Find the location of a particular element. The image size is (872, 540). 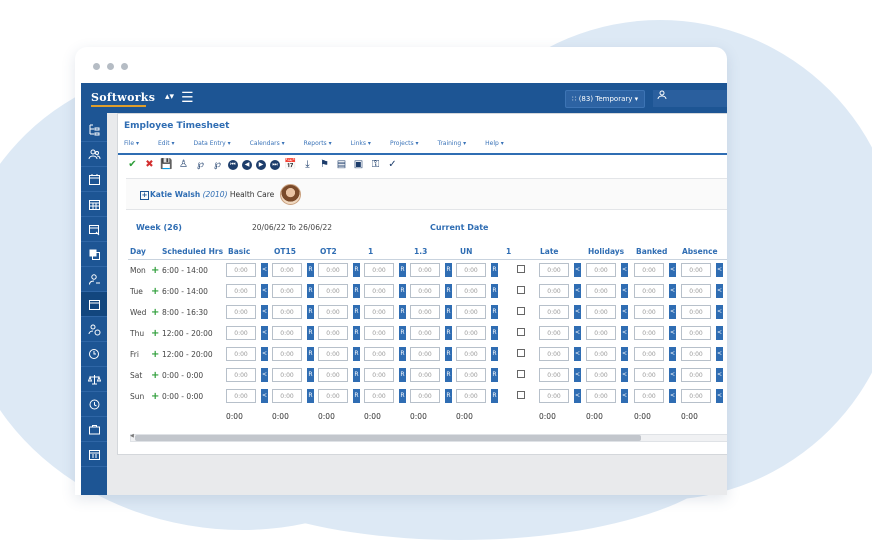

sidebar-item-users is located at coordinates (94, 154).